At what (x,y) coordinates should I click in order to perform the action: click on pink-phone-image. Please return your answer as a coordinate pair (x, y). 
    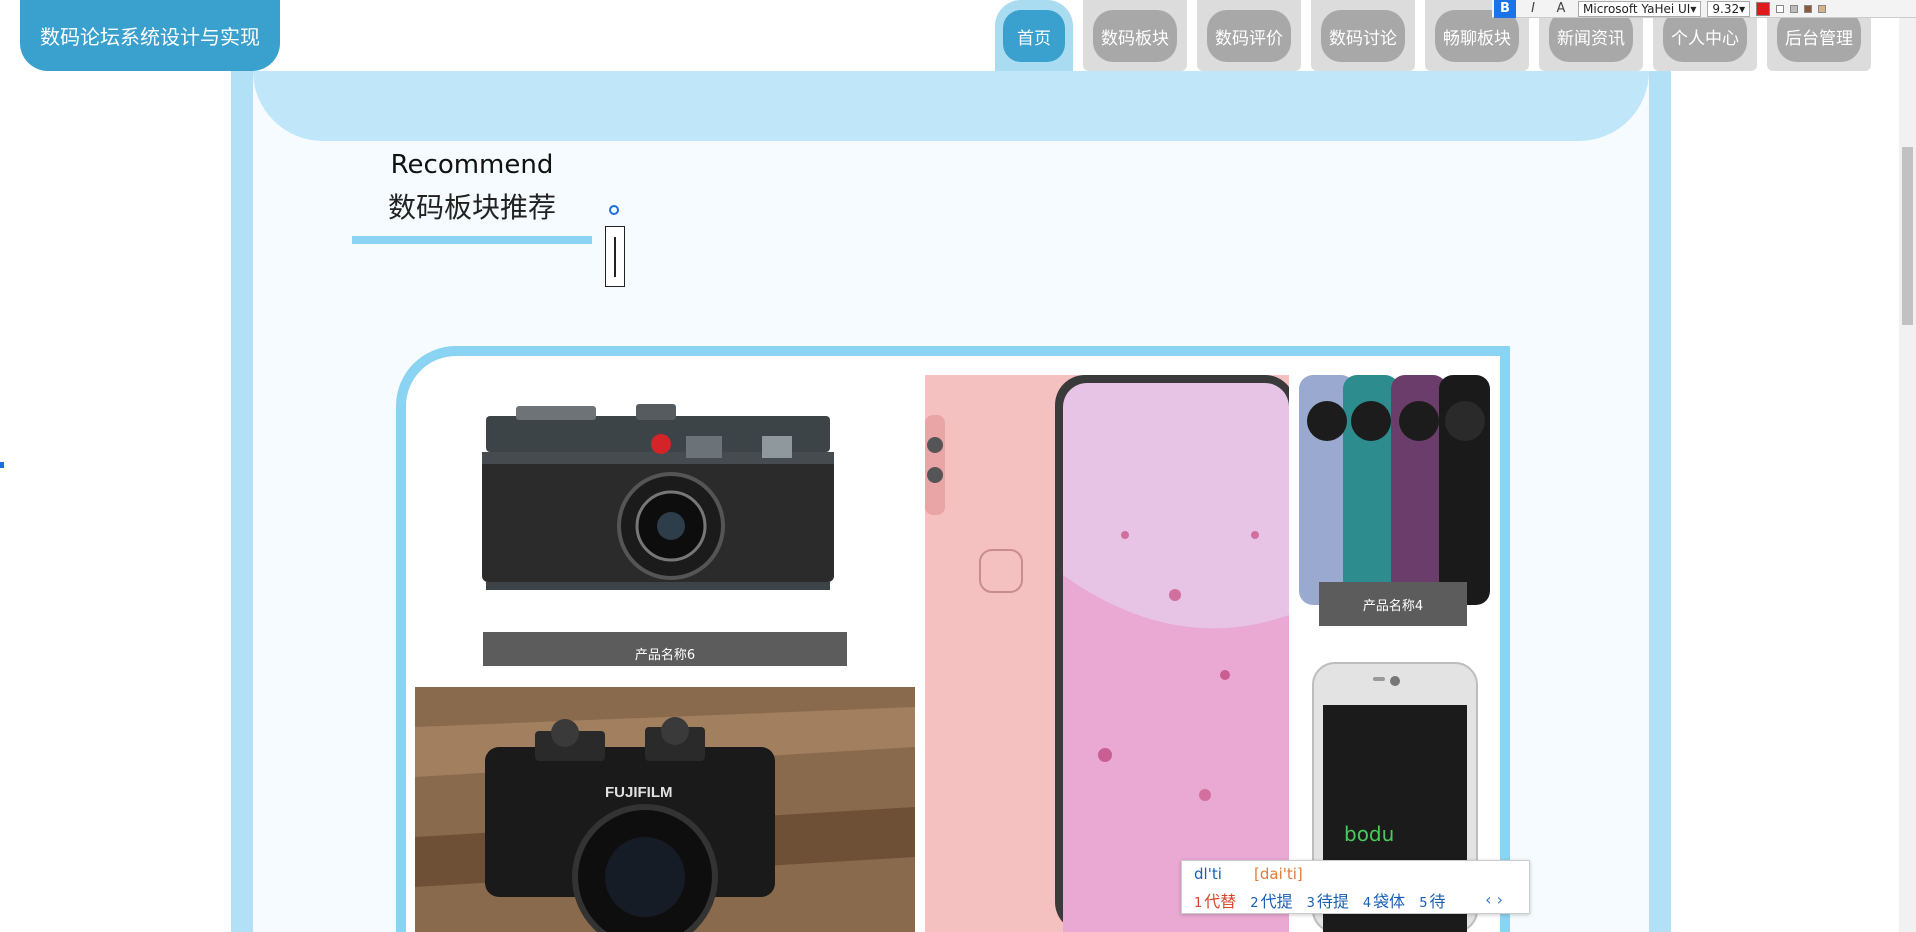
    Looking at the image, I should click on (1107, 653).